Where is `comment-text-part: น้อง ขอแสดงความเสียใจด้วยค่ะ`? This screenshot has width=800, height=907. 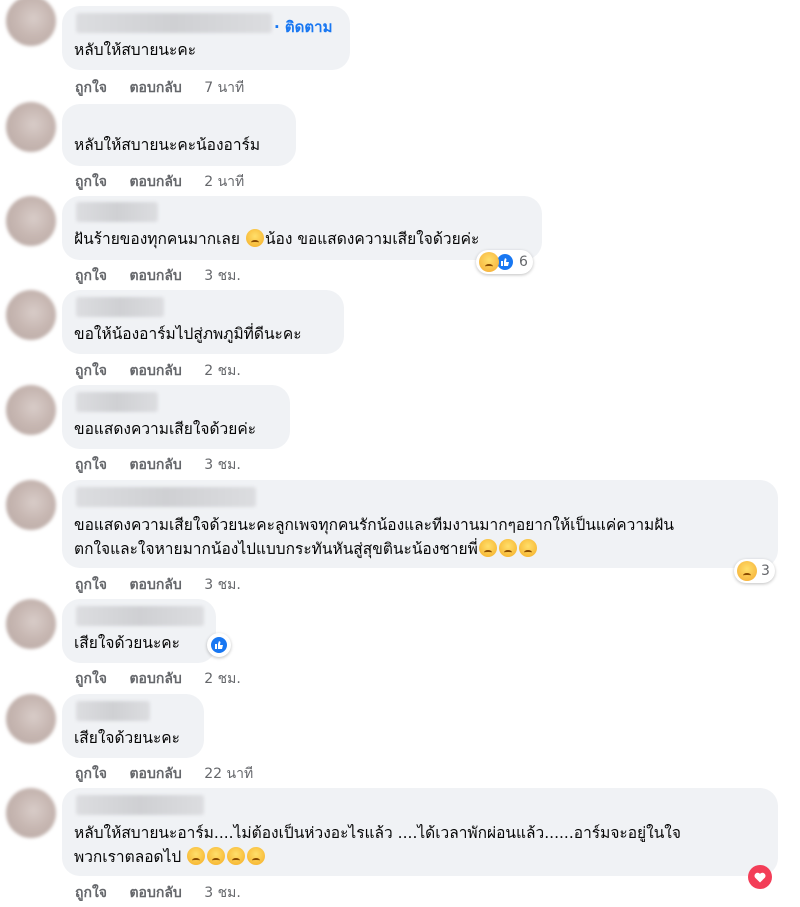
comment-text-part: น้อง ขอแสดงความเสียใจด้วยค่ะ is located at coordinates (372, 239).